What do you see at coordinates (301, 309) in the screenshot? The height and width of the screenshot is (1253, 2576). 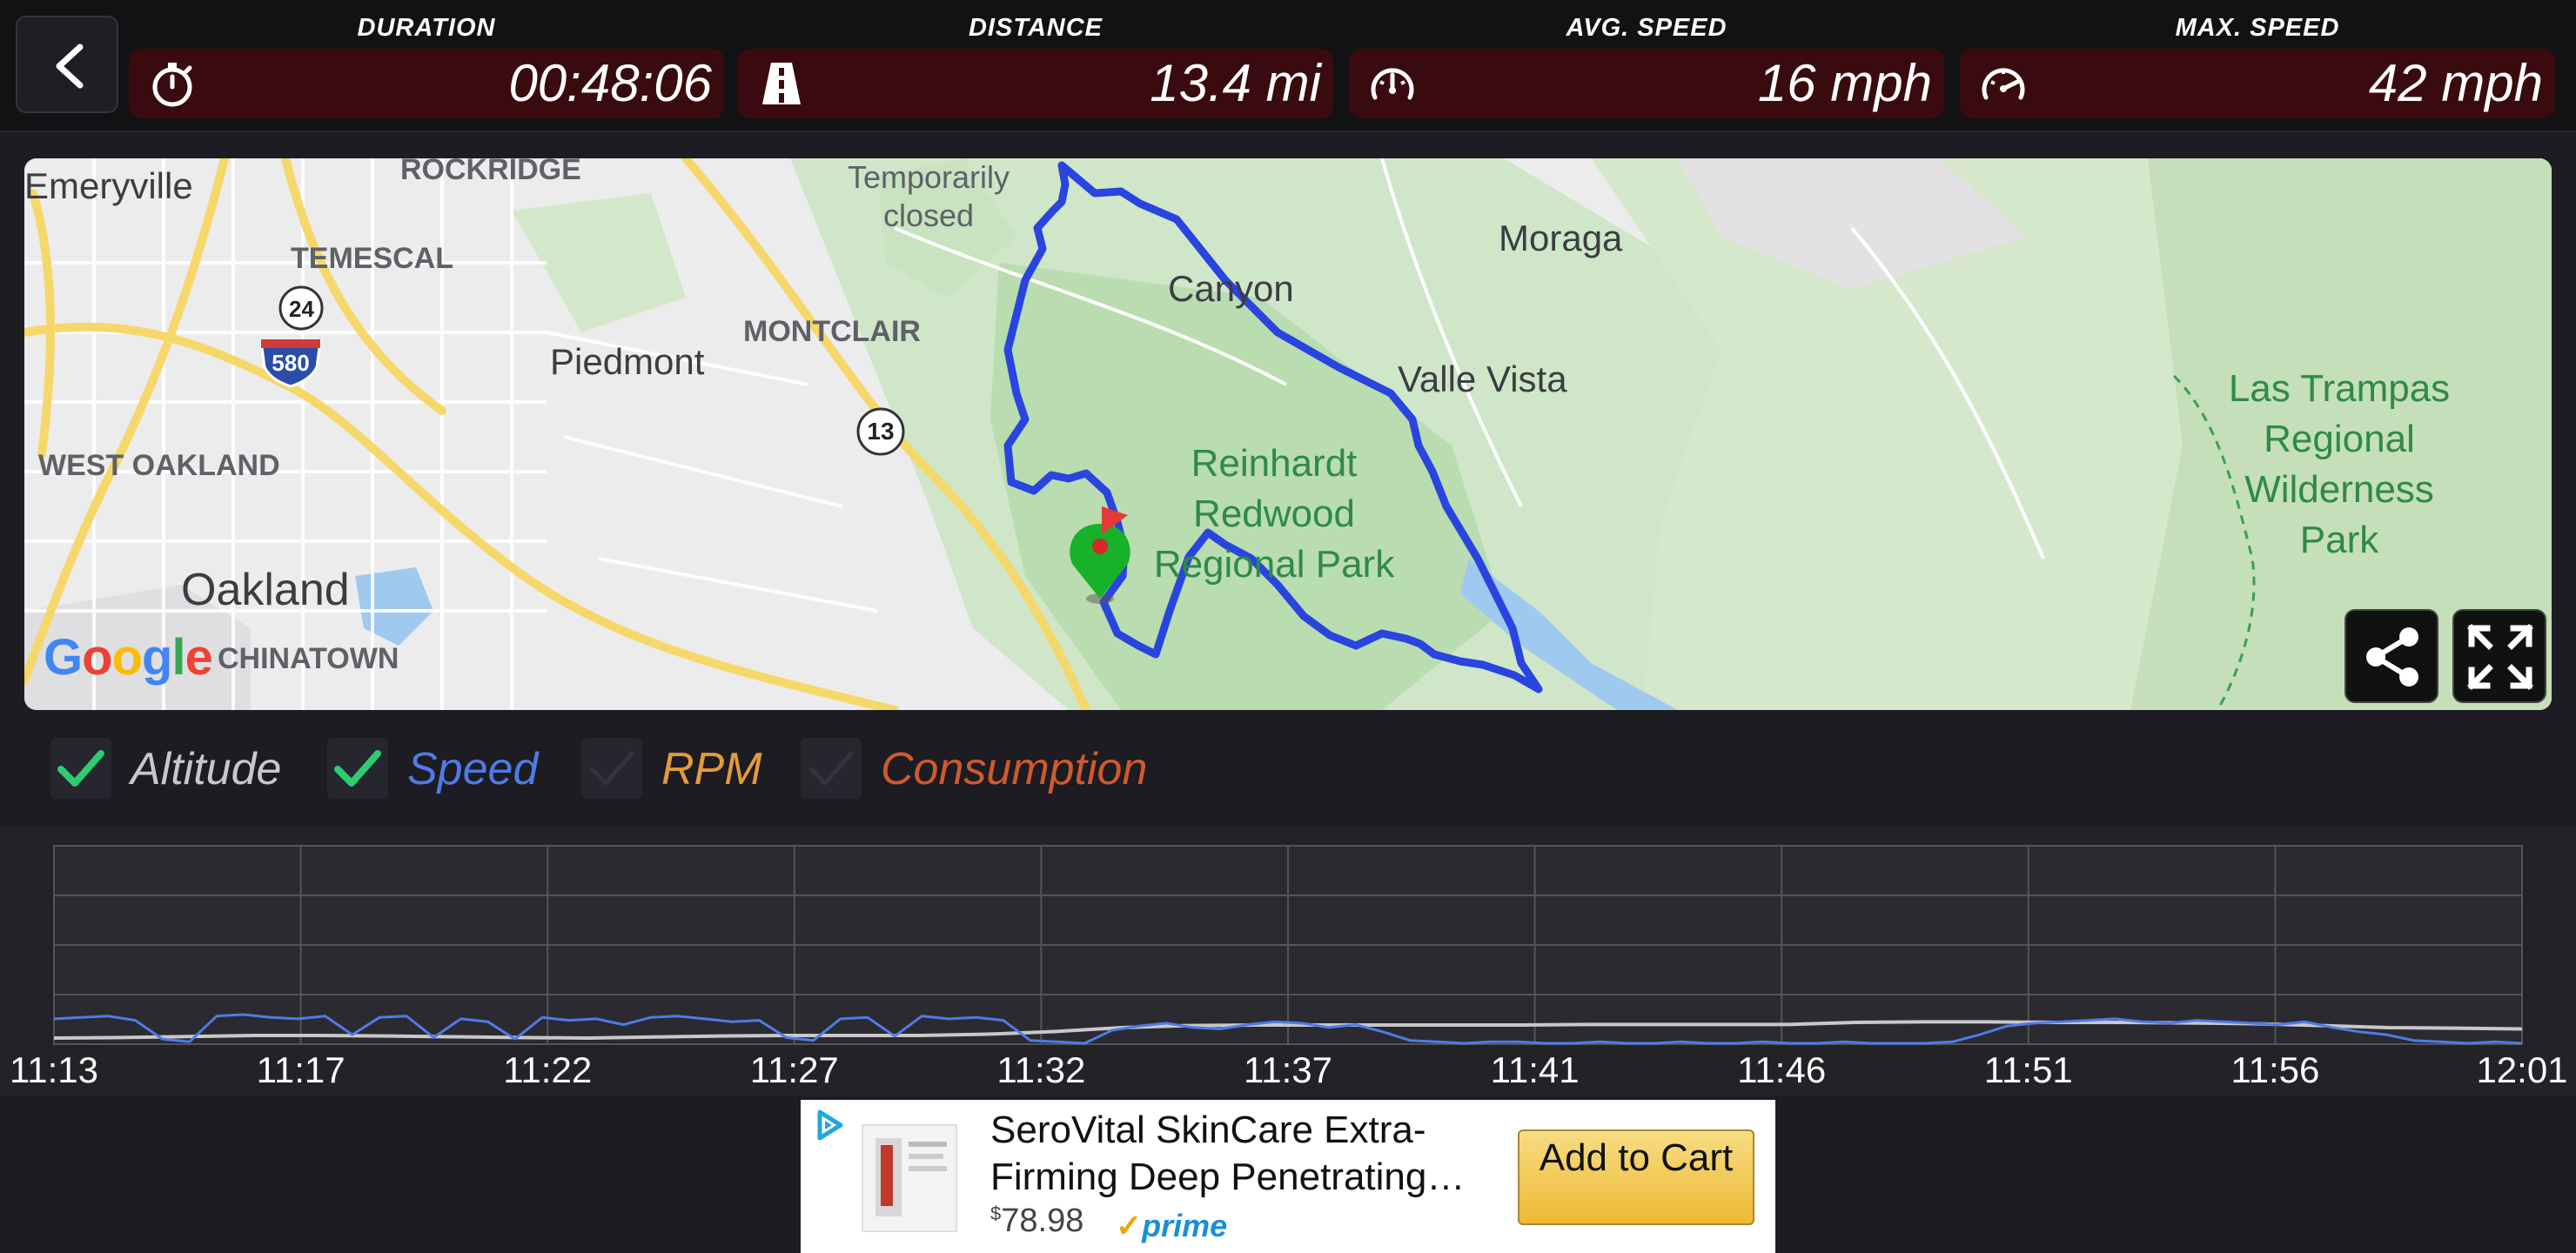 I see `route-24-shield: 24` at bounding box center [301, 309].